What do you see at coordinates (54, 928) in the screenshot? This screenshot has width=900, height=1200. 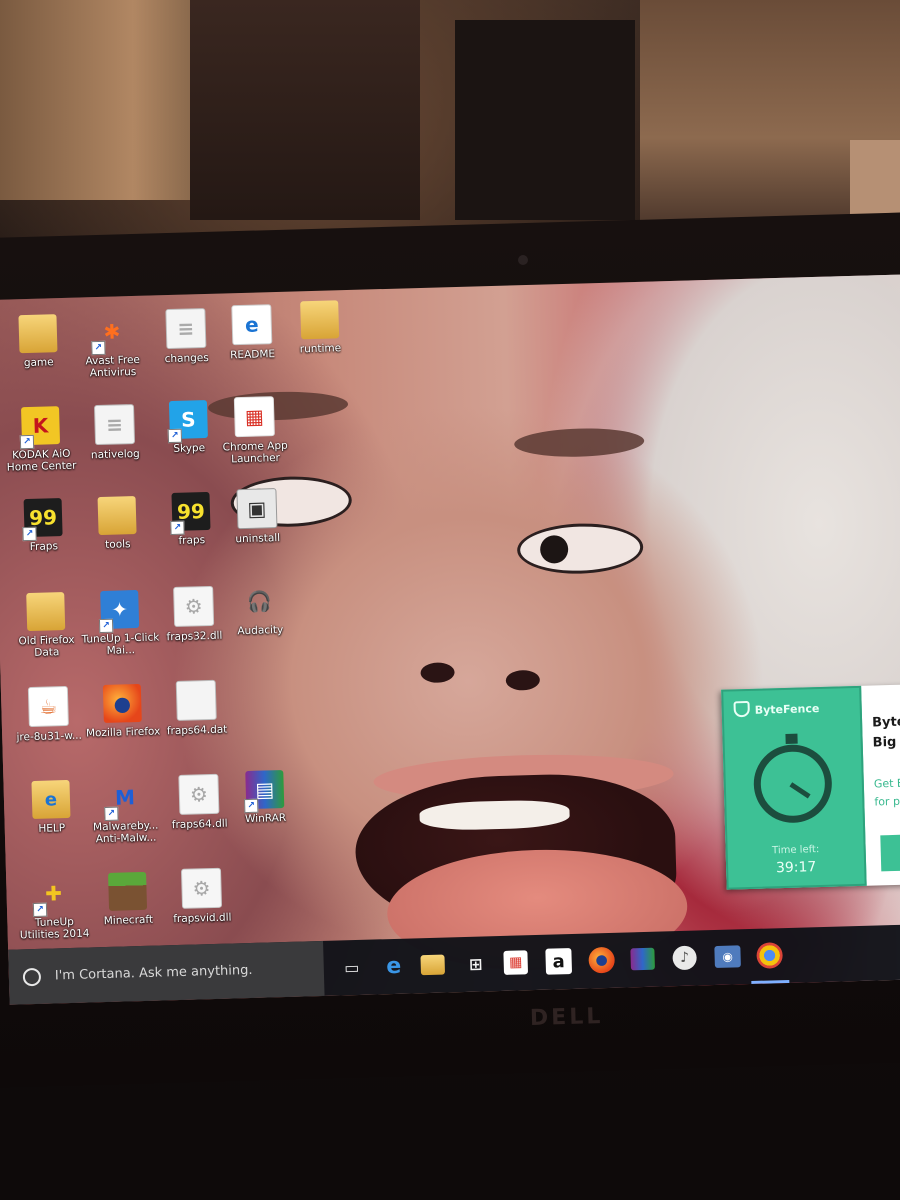 I see `desktop-icon-label: TuneUp Utilities 2014` at bounding box center [54, 928].